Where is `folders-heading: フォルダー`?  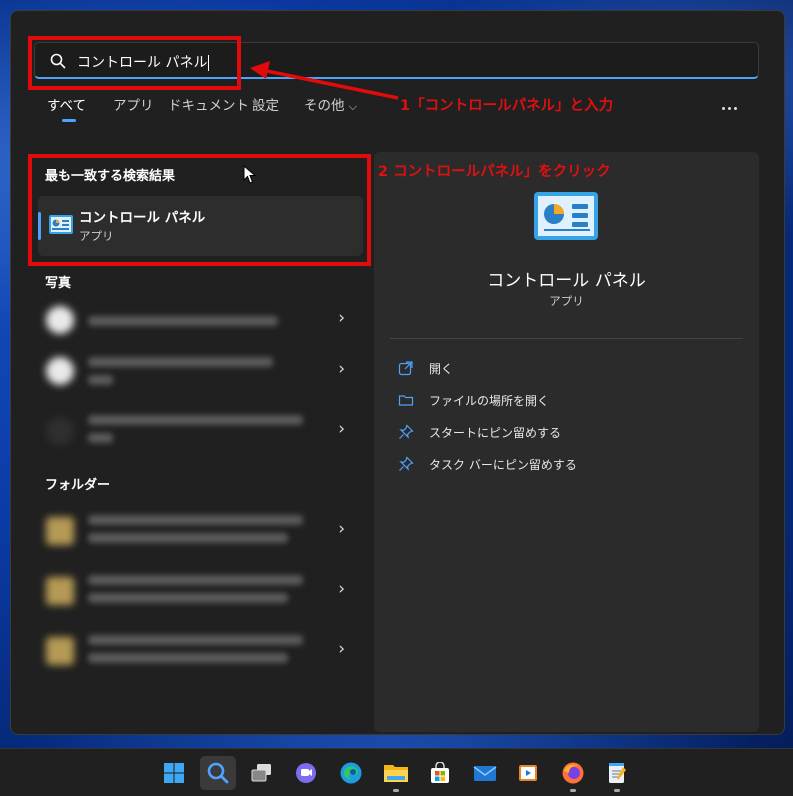 folders-heading: フォルダー is located at coordinates (78, 485).